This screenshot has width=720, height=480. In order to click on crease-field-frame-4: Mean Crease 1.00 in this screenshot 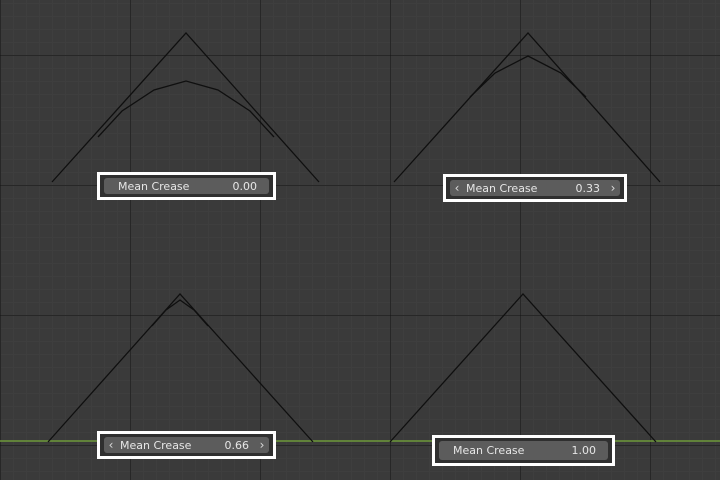, I will do `click(523, 450)`.